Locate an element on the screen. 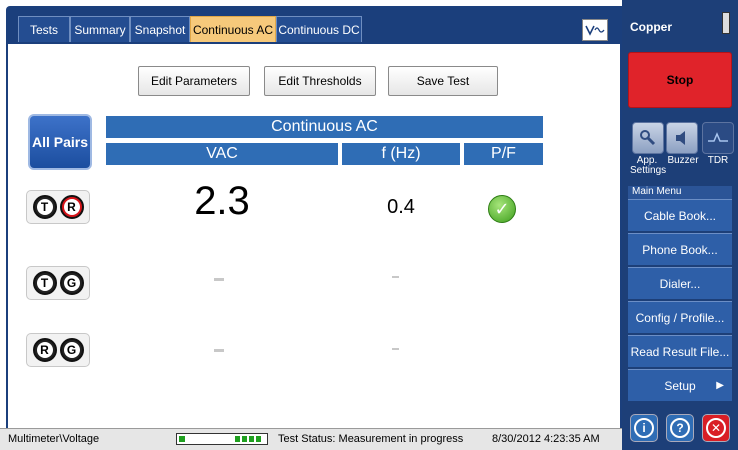 This screenshot has width=738, height=450. info-icon: i is located at coordinates (644, 428).